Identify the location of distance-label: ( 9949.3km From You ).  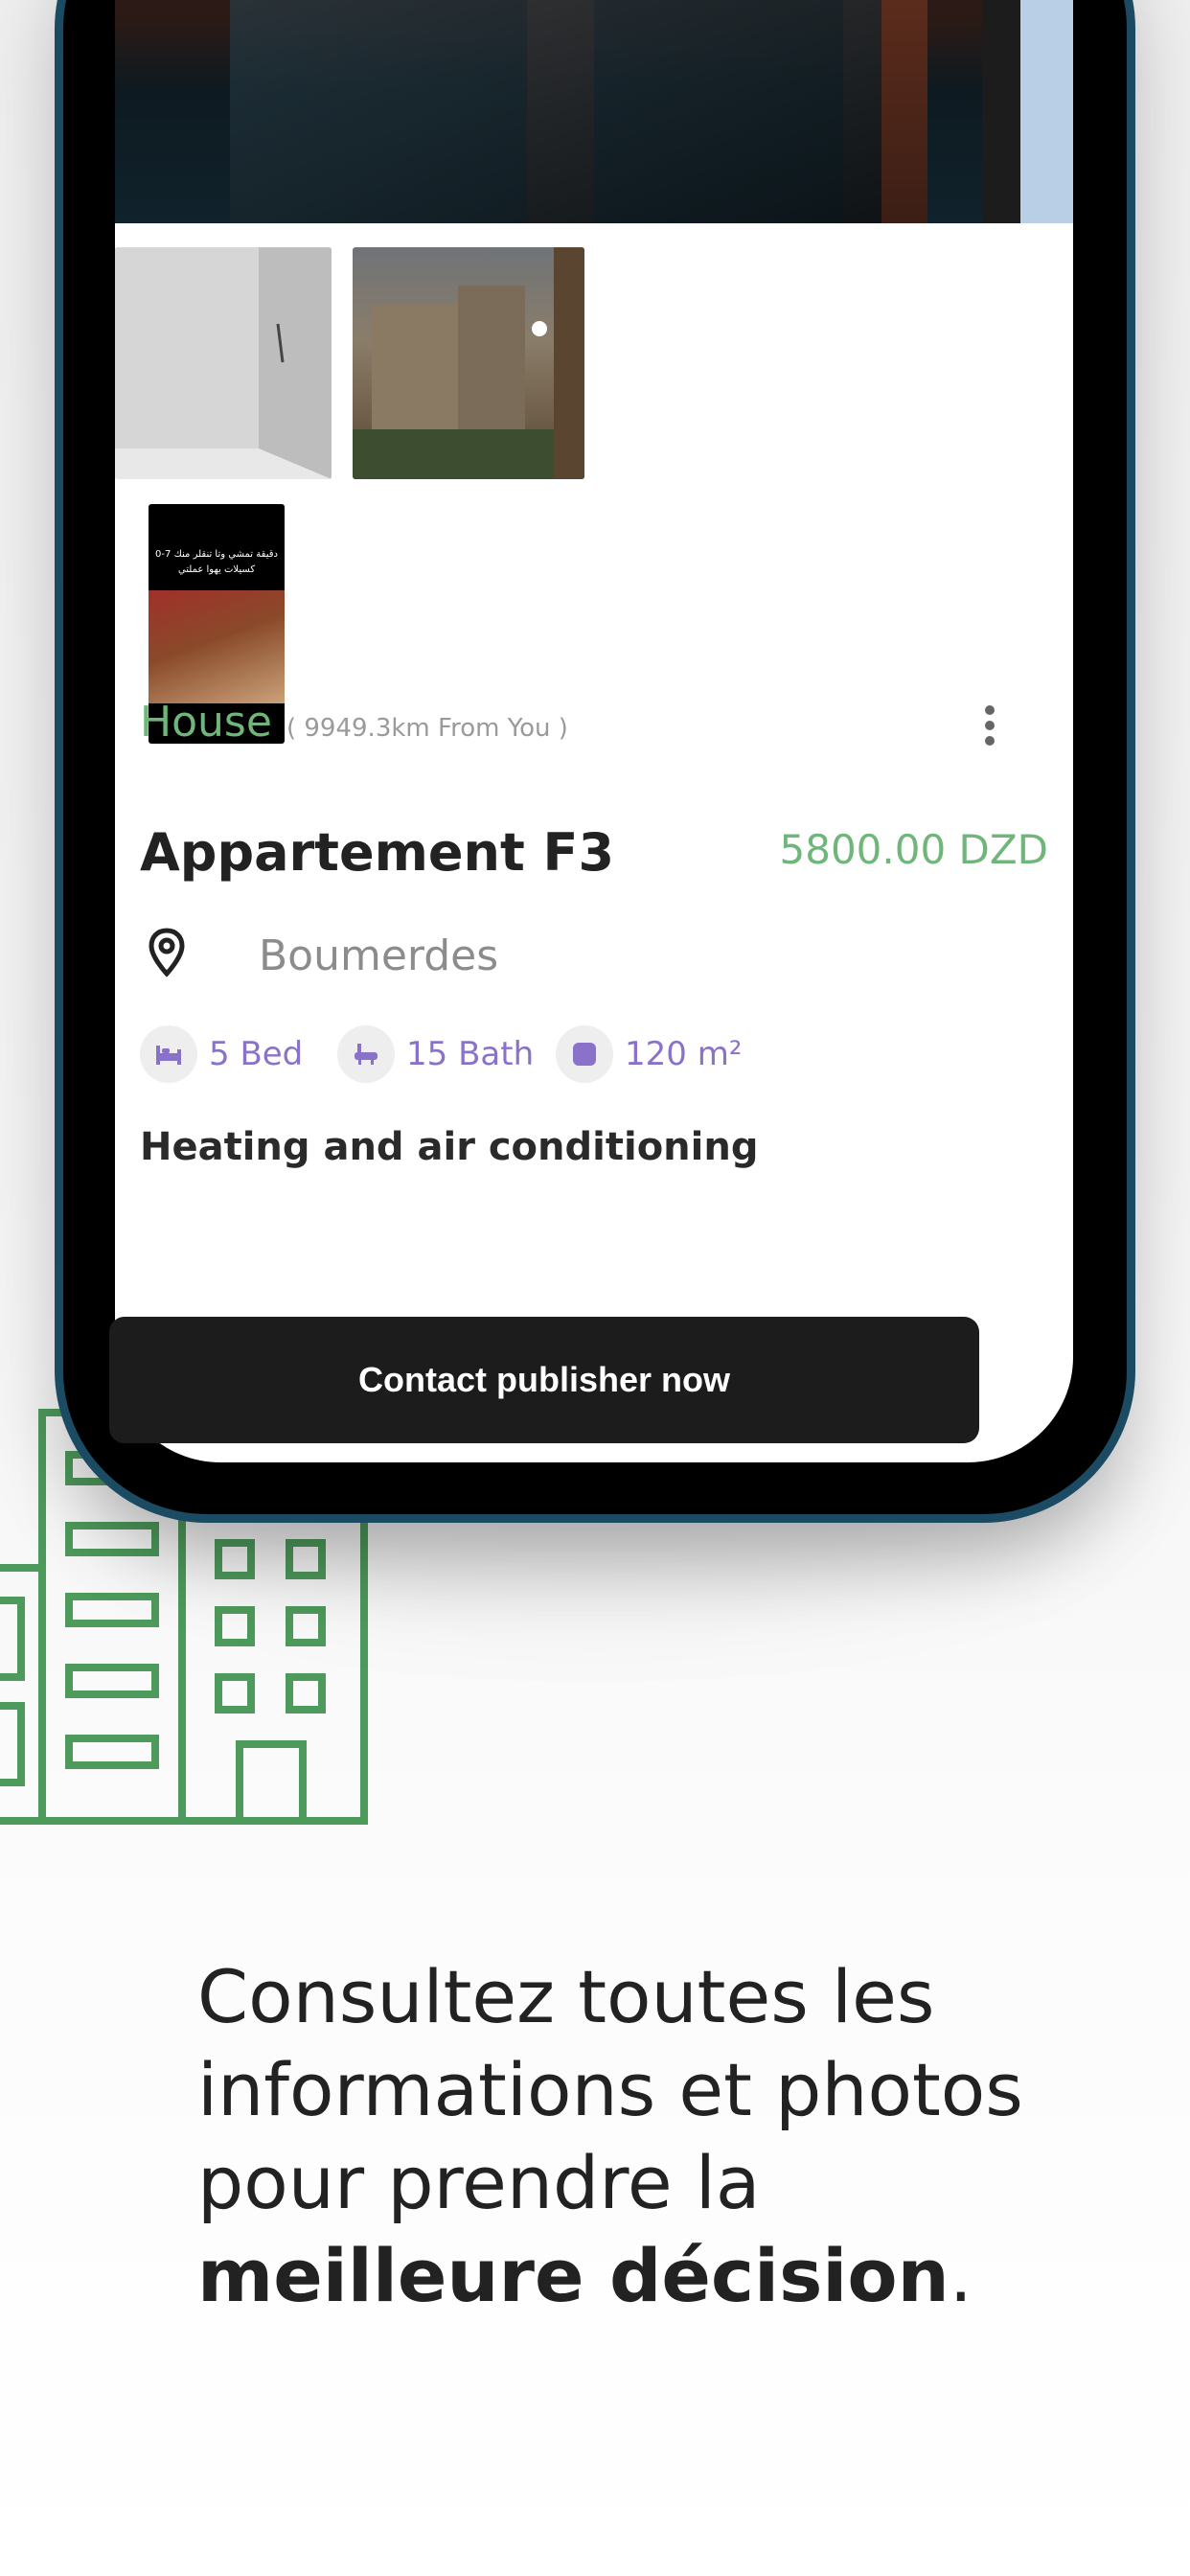
(427, 728).